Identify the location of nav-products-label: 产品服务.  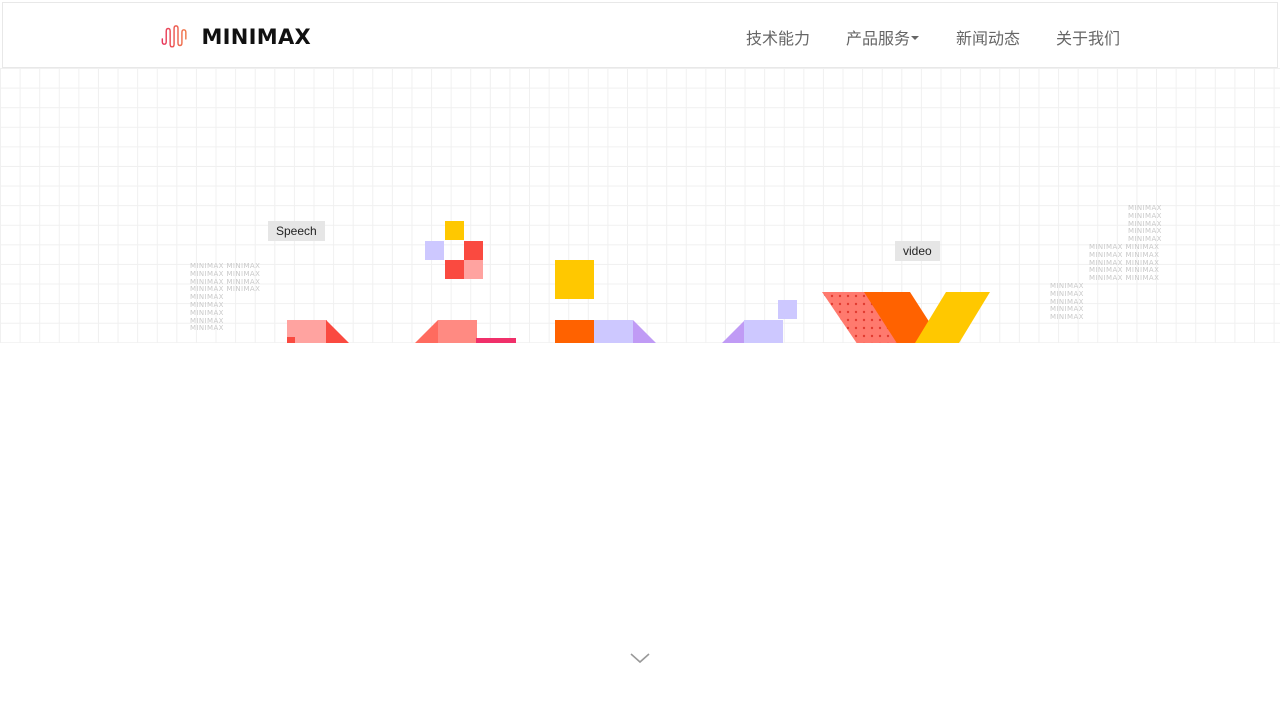
(878, 38).